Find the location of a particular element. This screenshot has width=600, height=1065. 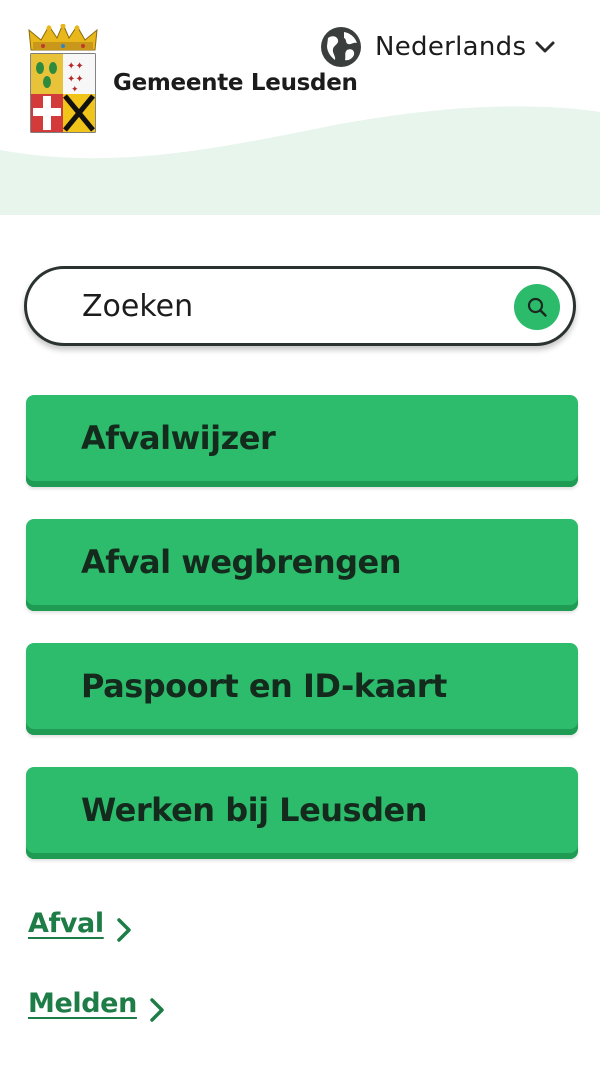

tile-label: Paspoort en ID-kaart is located at coordinates (264, 686).